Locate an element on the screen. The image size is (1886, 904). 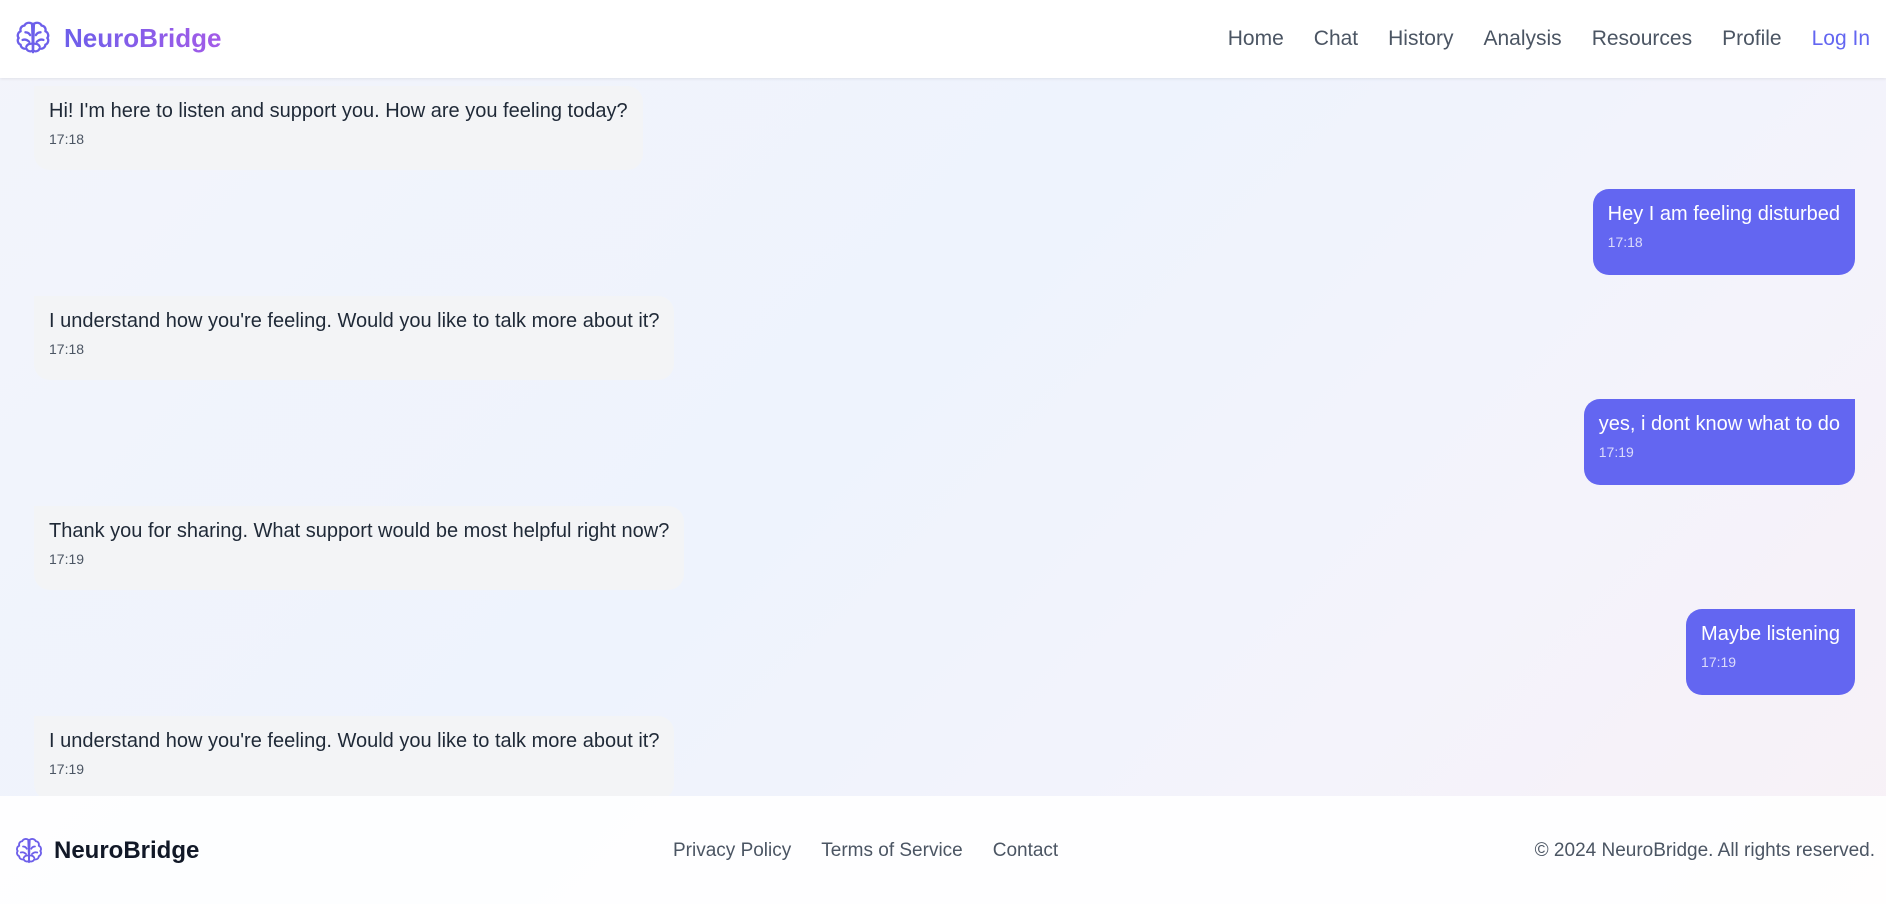
user-message: Maybe listening 17:19 is located at coordinates (1770, 652).